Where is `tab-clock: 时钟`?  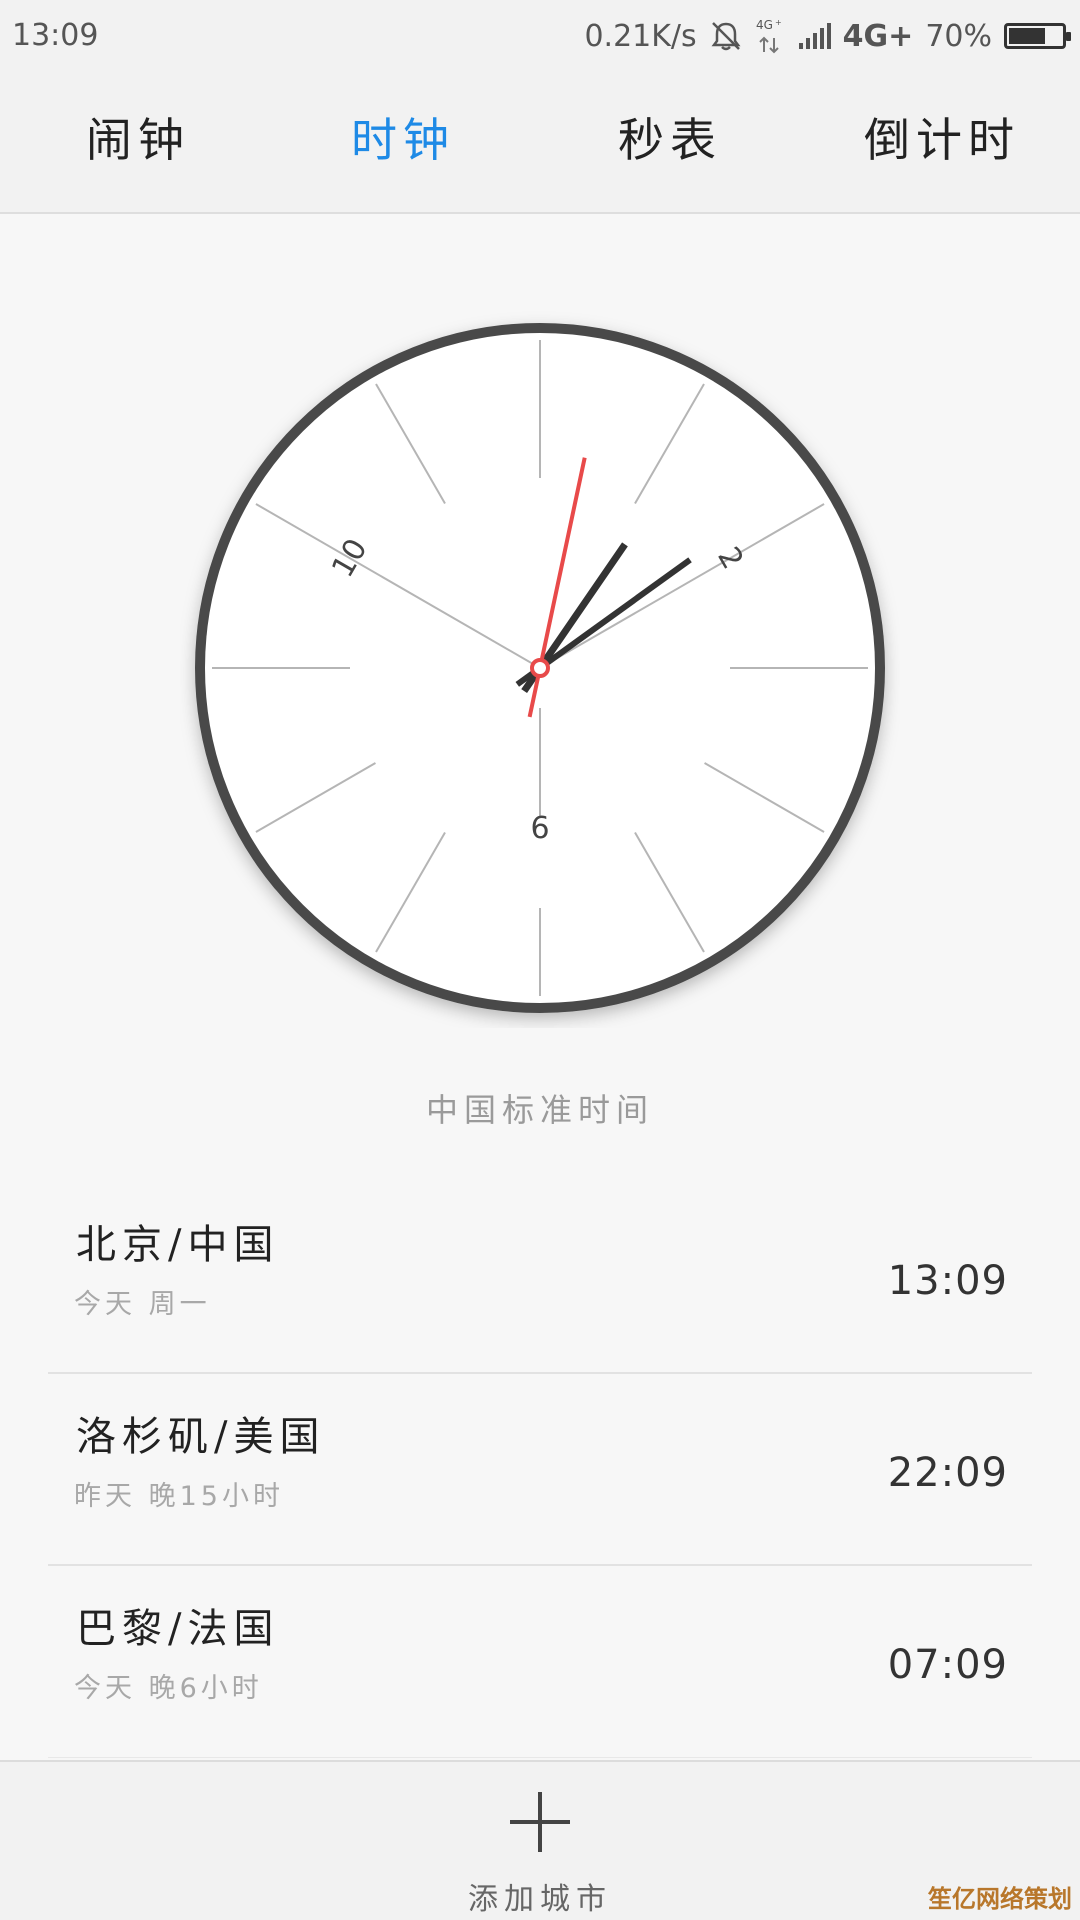 tab-clock: 时钟 is located at coordinates (403, 140).